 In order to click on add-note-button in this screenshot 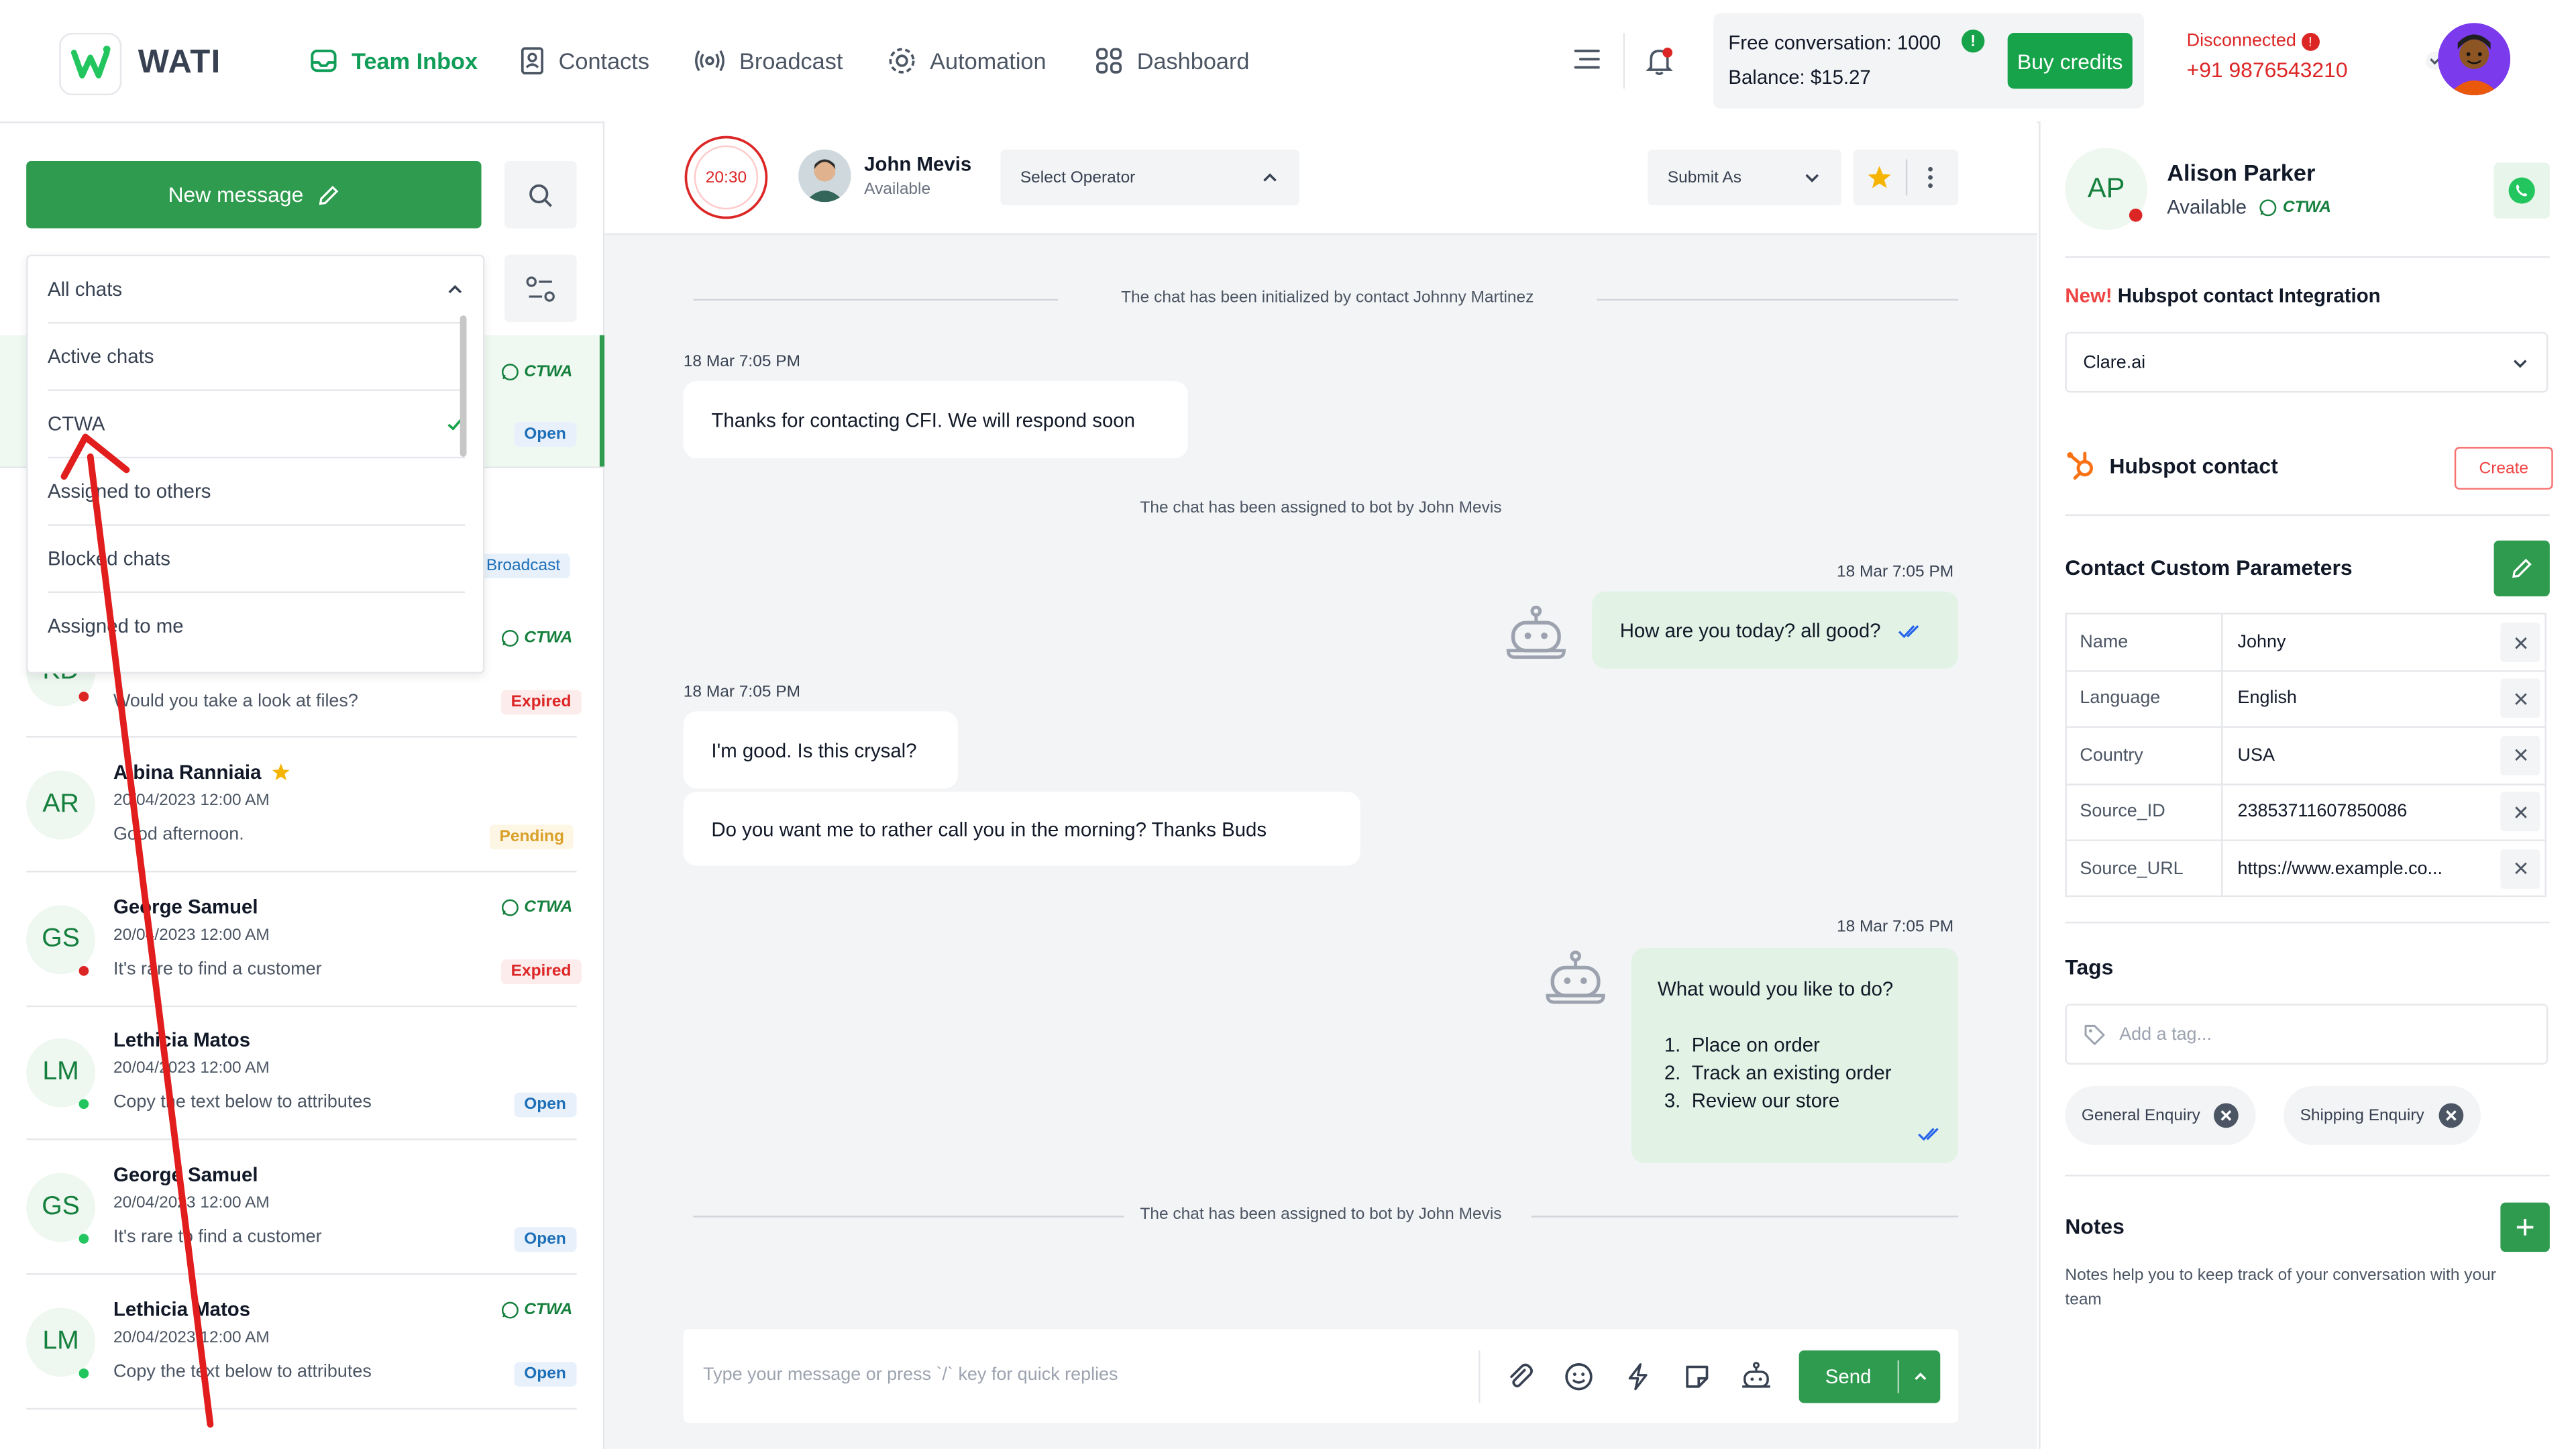, I will do `click(2525, 1227)`.